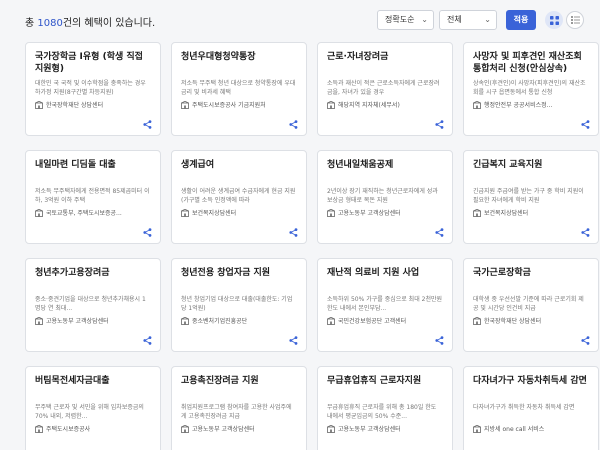 This screenshot has height=450, width=600. I want to click on card-title: 청년추가고용장려금, so click(72, 273).